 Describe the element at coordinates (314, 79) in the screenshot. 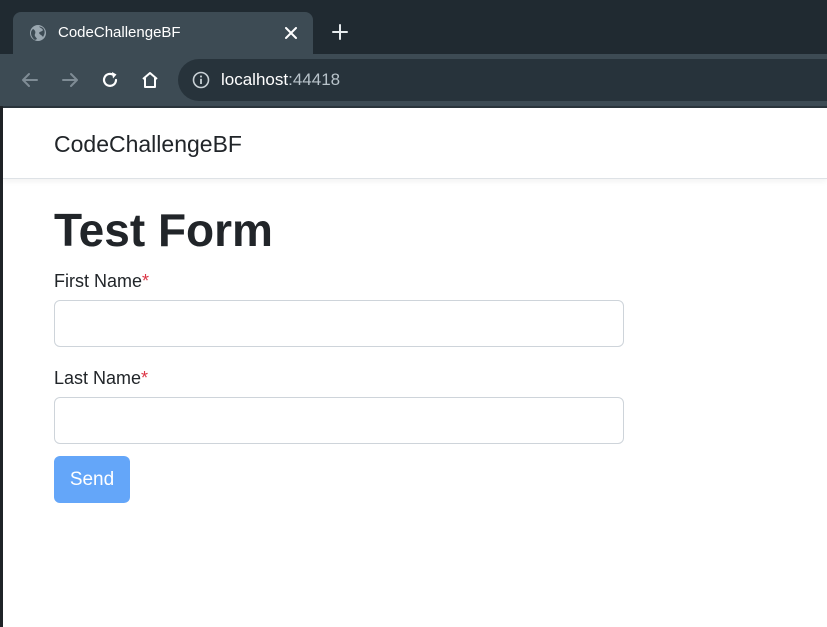

I see `url-port: :44418` at that location.